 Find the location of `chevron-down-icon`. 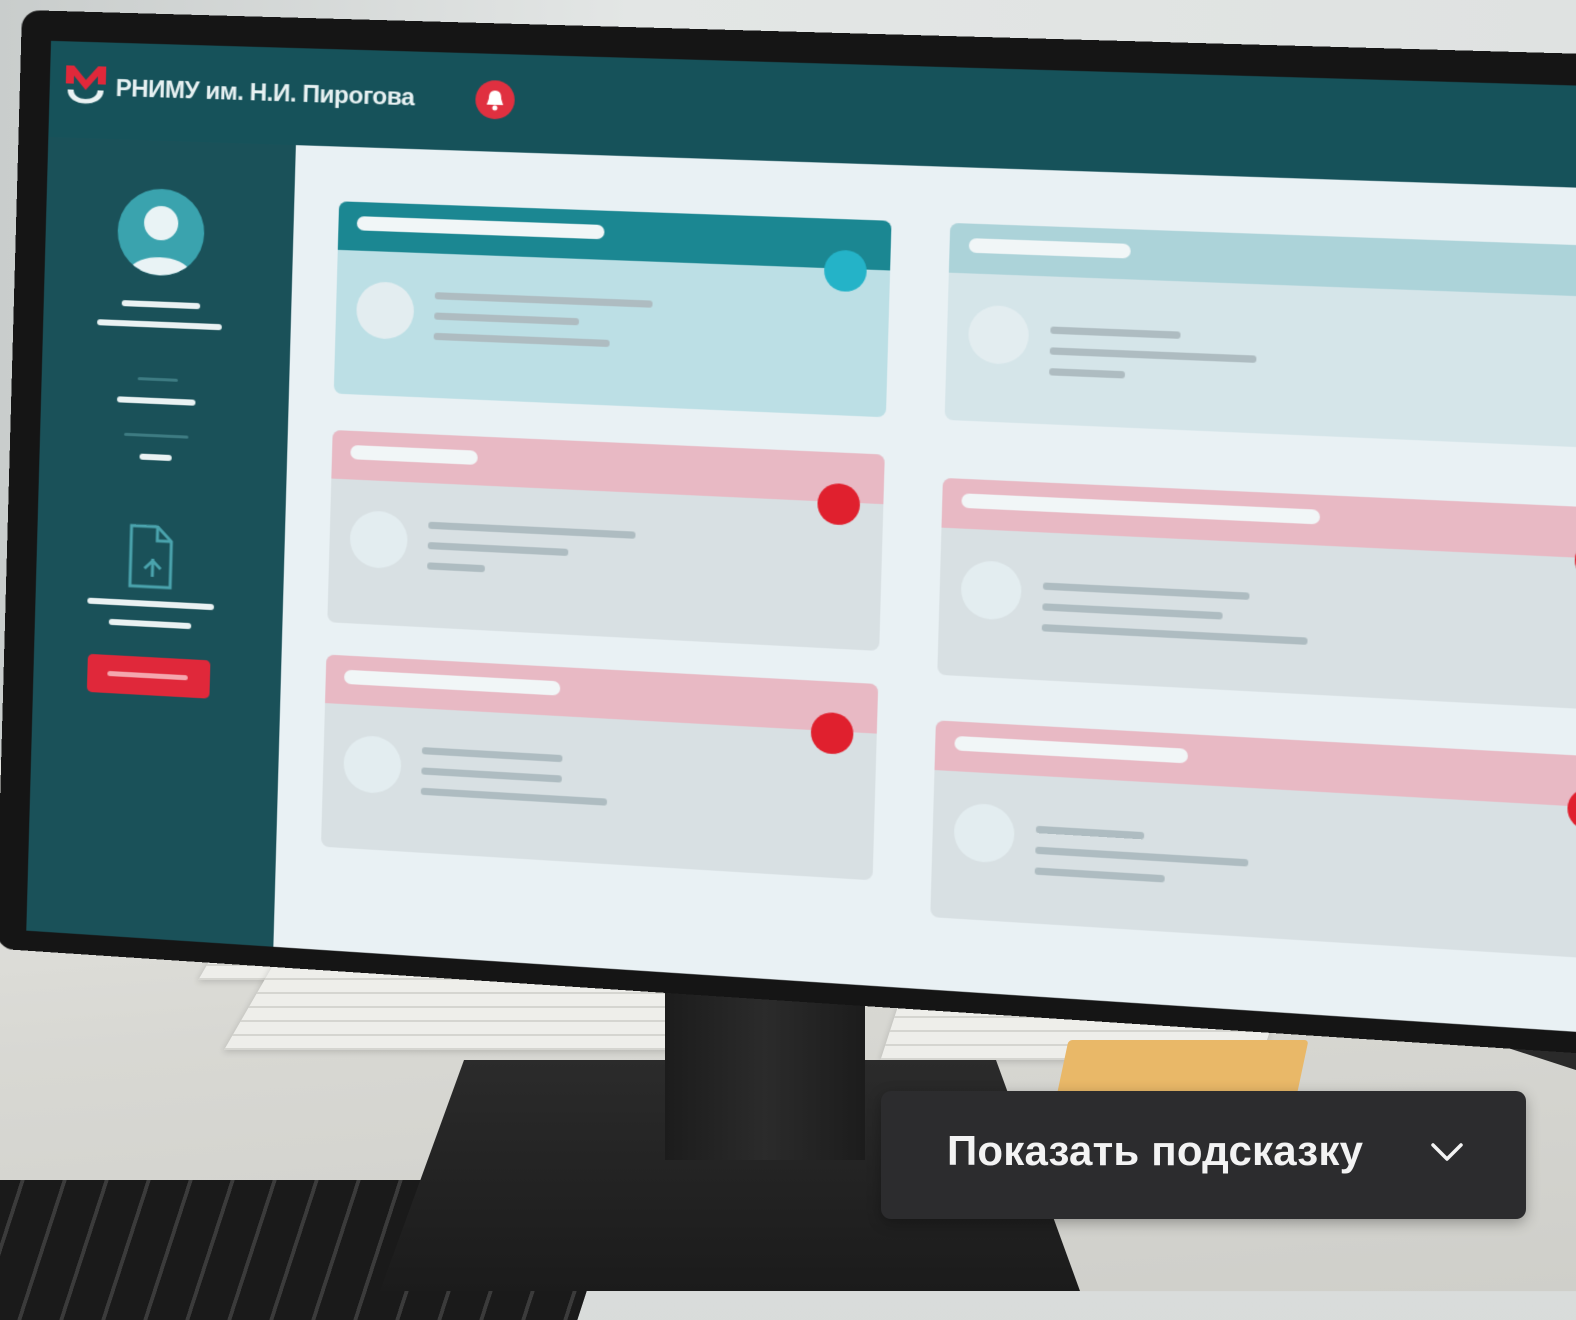

chevron-down-icon is located at coordinates (1447, 1152).